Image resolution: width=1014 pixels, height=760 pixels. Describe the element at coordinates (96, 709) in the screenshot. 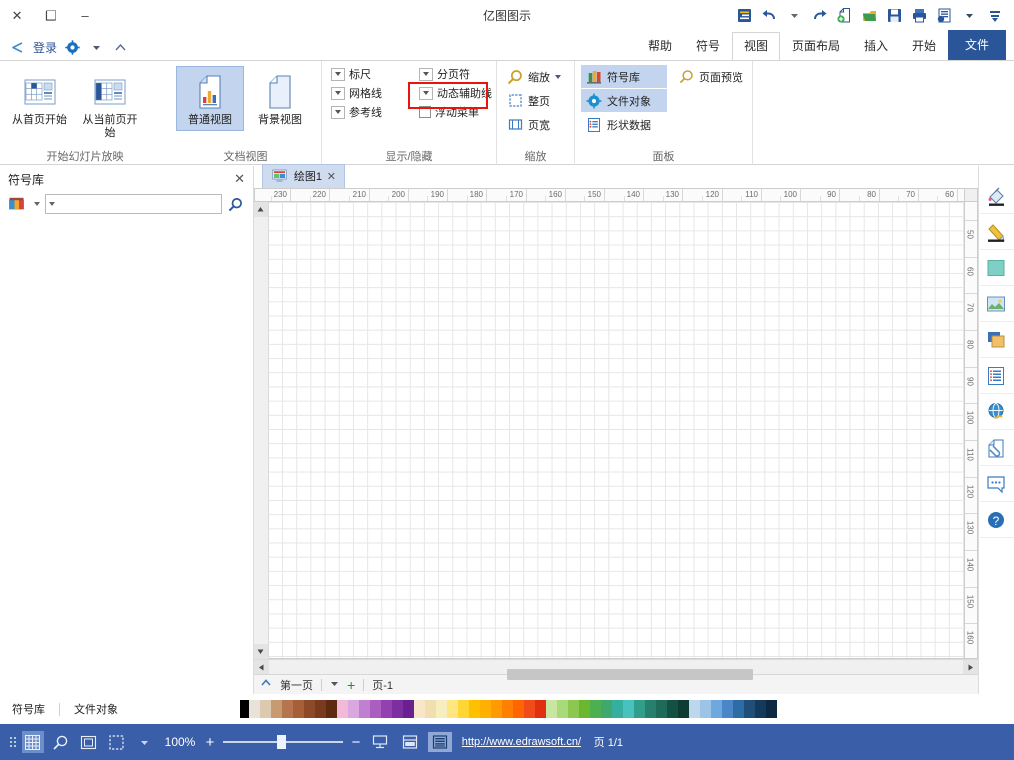

I see `file-object-status-button: 文件对象` at that location.